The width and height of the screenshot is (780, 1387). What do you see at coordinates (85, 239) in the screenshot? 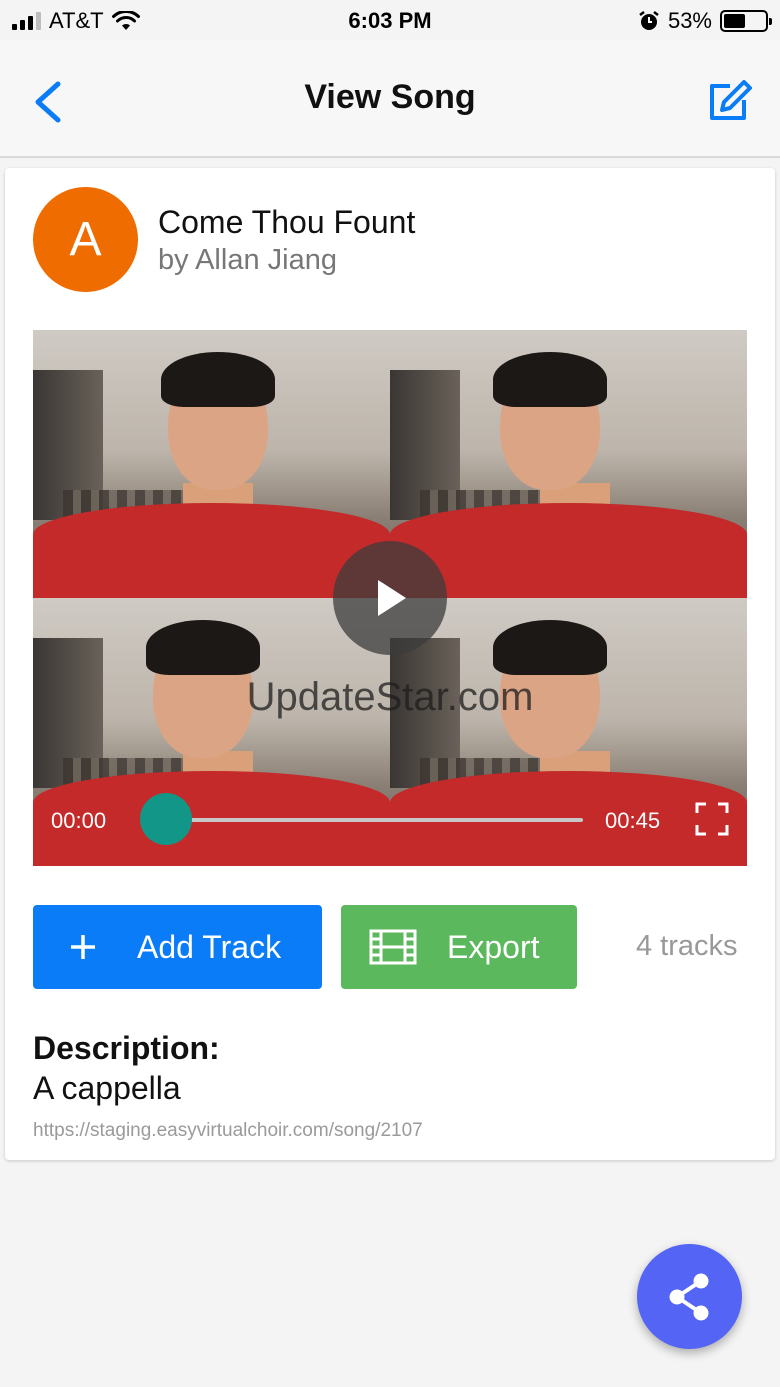
I see `avatar: A` at bounding box center [85, 239].